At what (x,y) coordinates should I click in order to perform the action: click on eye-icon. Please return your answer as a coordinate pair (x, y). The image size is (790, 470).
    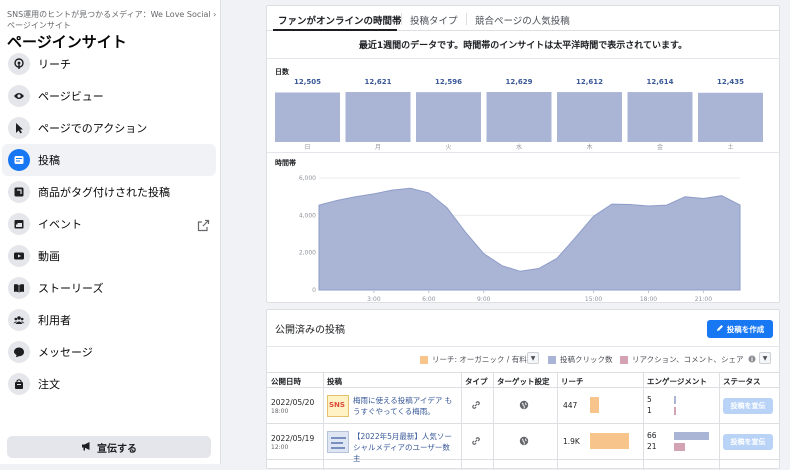
    Looking at the image, I should click on (19, 96).